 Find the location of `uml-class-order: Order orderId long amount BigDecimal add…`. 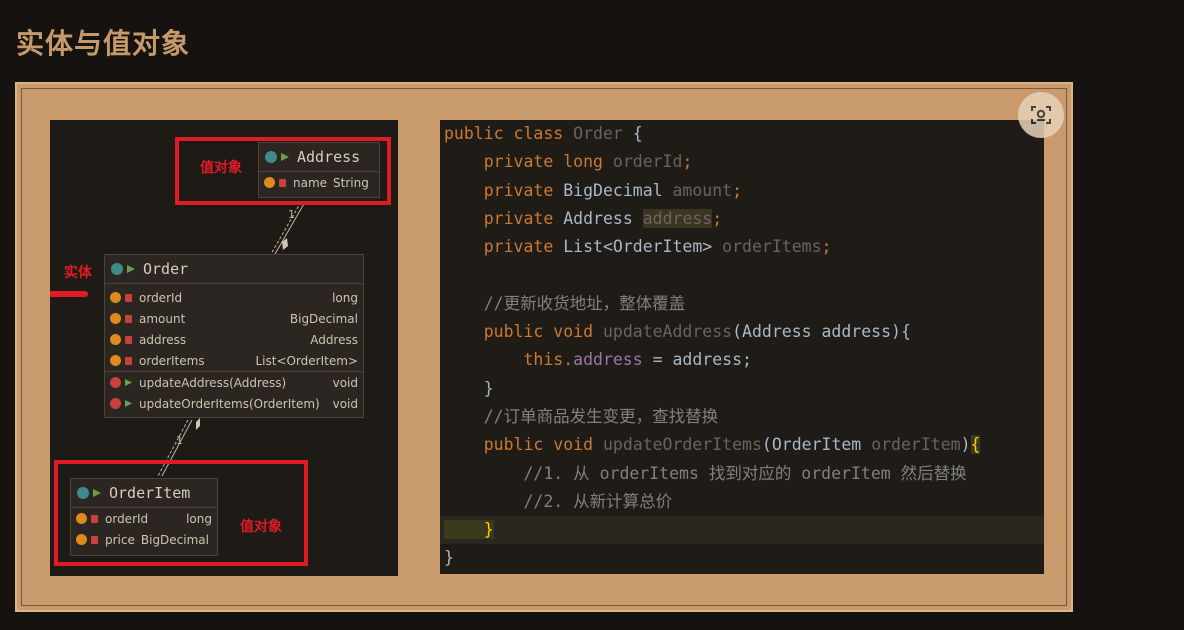

uml-class-order: Order orderId long amount BigDecimal add… is located at coordinates (234, 336).